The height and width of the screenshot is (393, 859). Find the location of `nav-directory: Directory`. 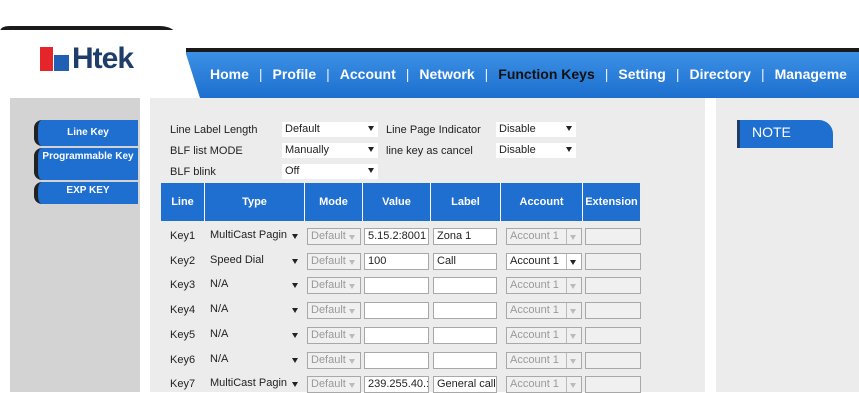

nav-directory: Directory is located at coordinates (719, 74).